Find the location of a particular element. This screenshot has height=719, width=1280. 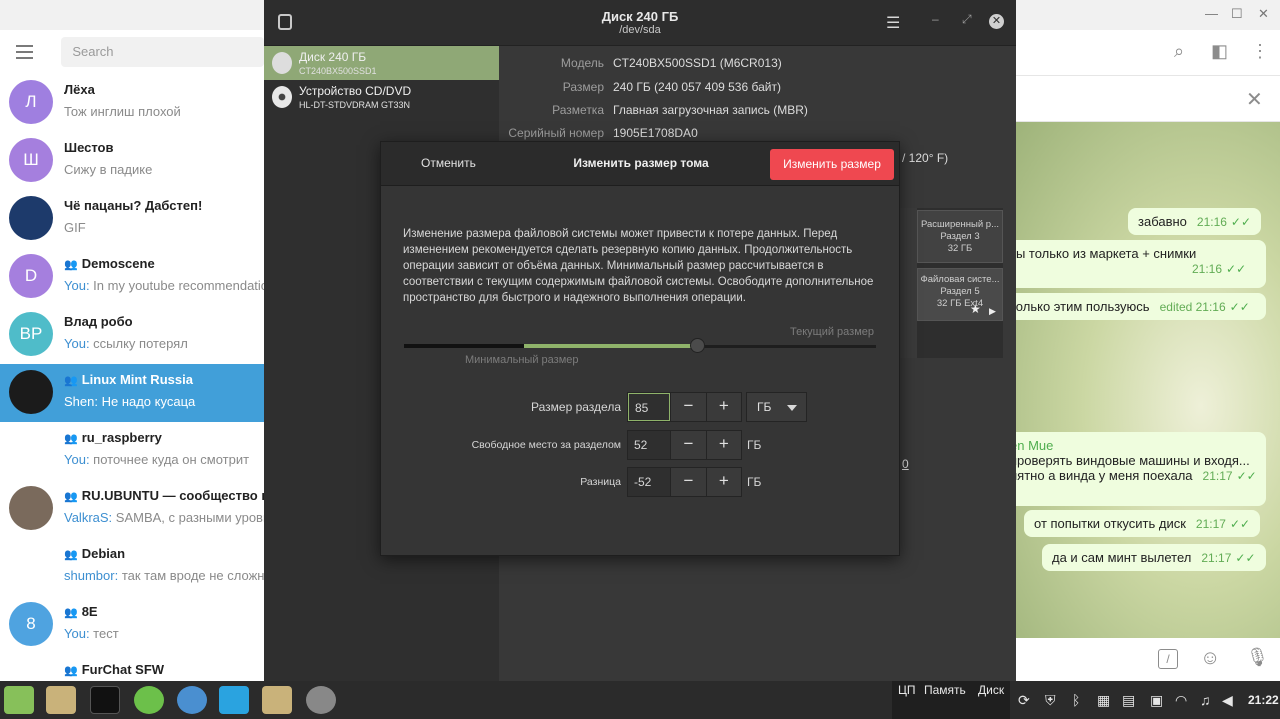

chat-name: Шестов is located at coordinates (88, 147).